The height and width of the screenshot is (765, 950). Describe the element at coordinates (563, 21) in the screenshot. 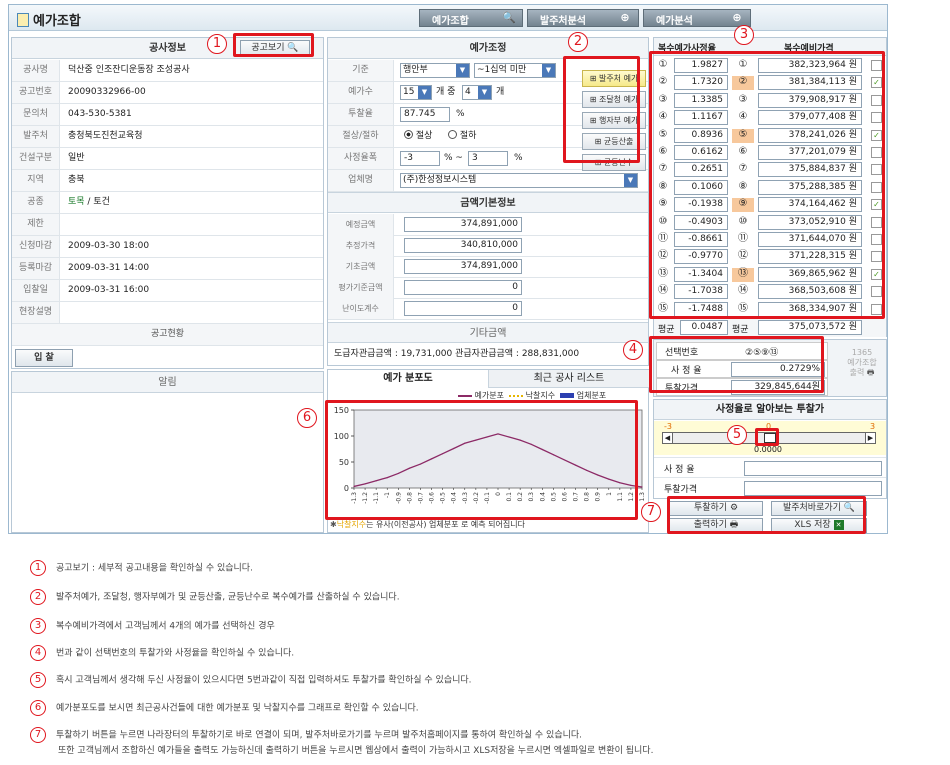

I see `tab-client-analysis-label: 발주처분석` at that location.